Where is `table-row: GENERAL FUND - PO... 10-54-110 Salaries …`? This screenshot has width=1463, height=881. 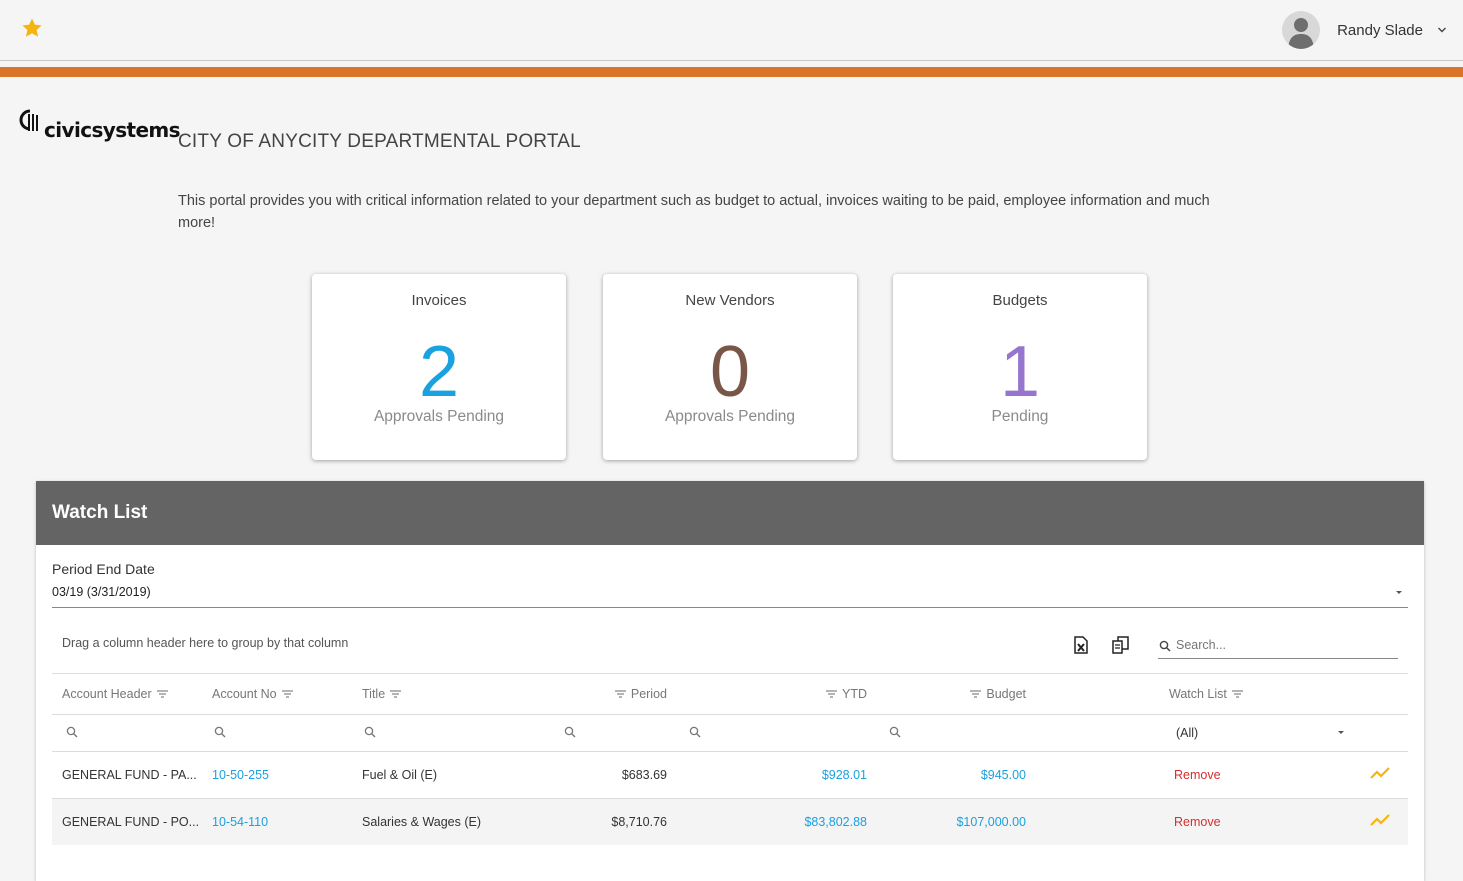
table-row: GENERAL FUND - PO... 10-54-110 Salaries … is located at coordinates (730, 821).